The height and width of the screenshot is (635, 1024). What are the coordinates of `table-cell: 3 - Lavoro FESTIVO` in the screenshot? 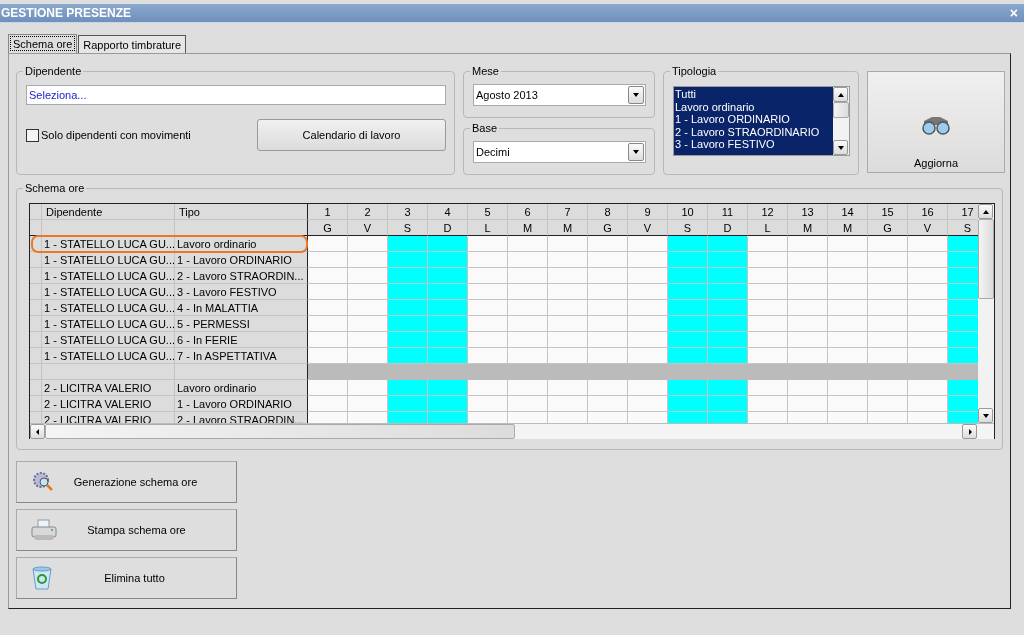 It's located at (241, 292).